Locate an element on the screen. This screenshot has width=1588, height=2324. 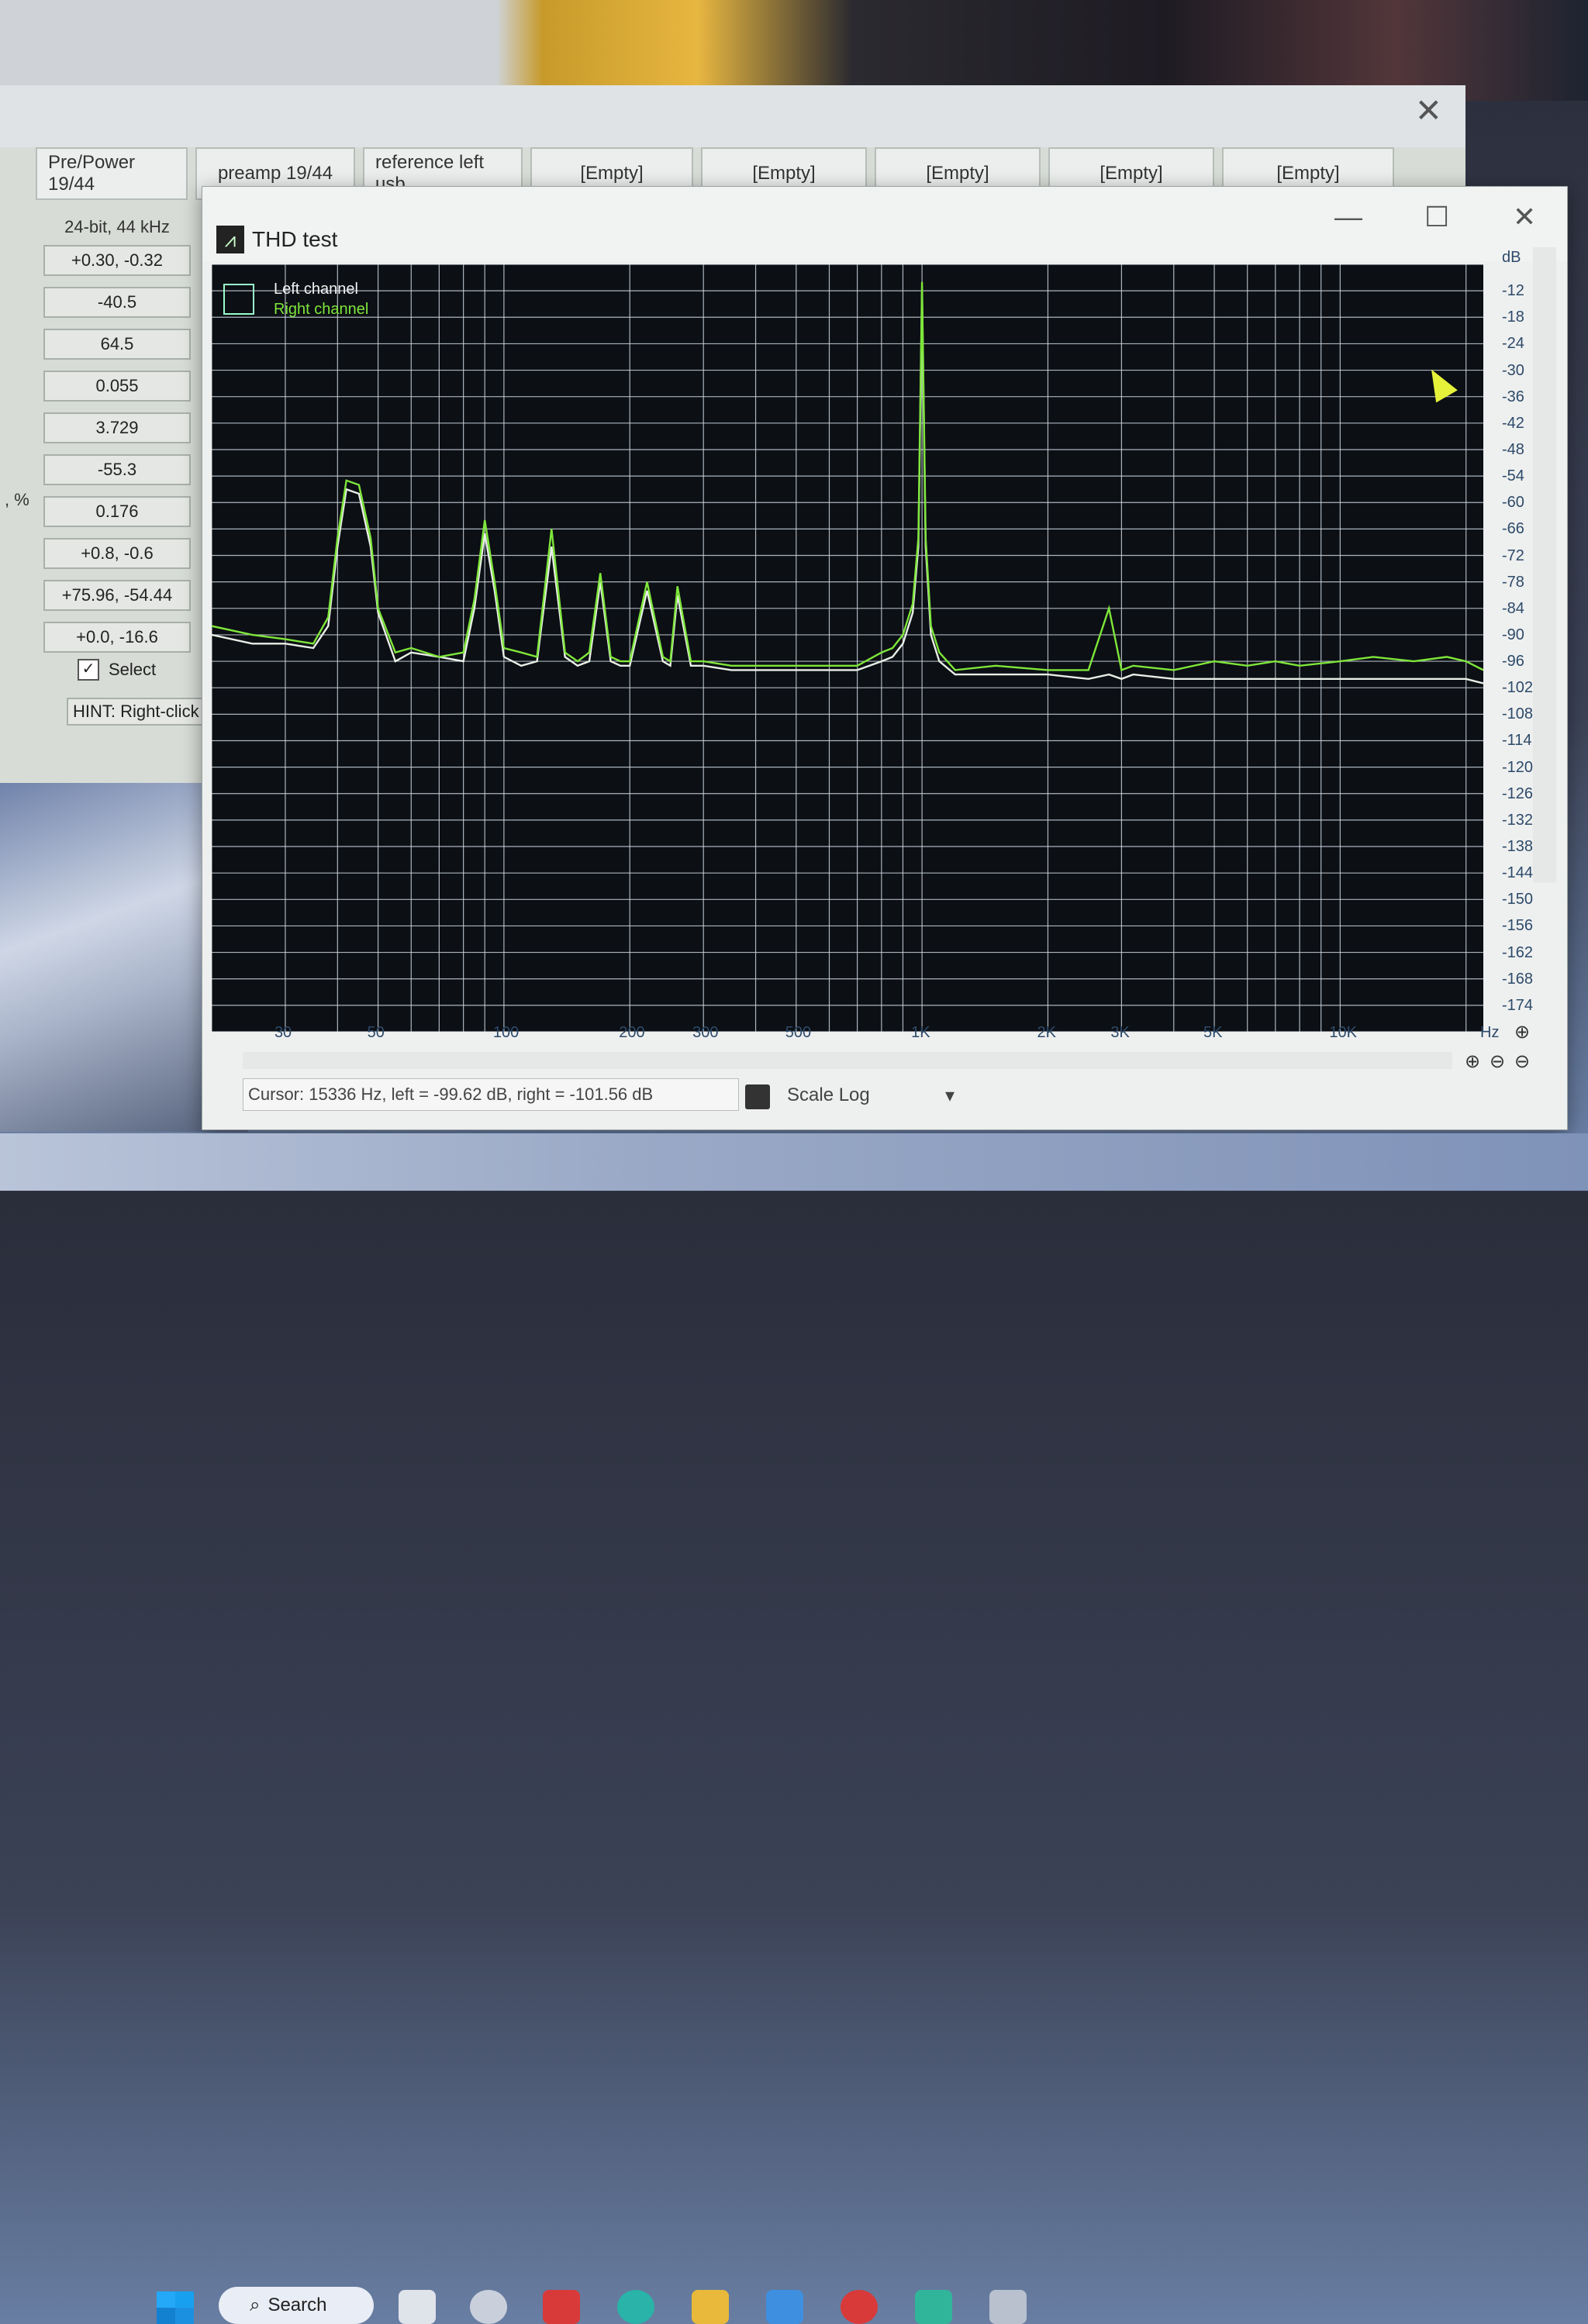
y-tick-label: -78 is located at coordinates (1513, 582).